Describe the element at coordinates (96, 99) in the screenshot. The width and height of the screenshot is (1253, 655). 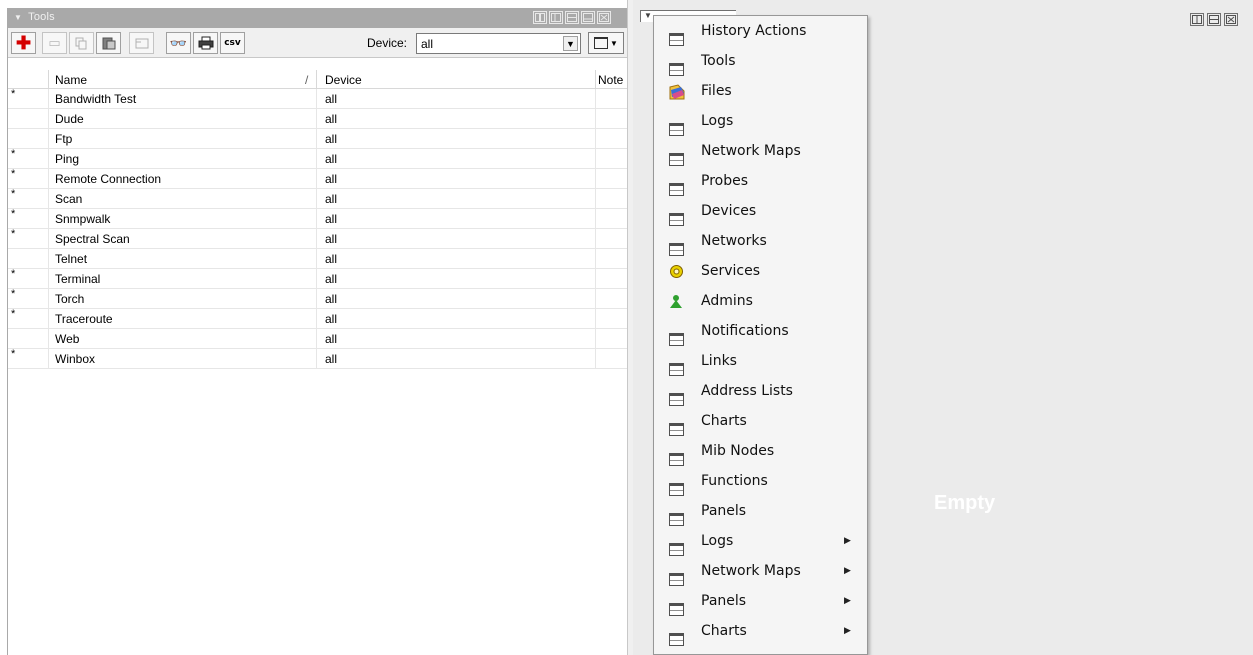
I see `cell-name: Bandwidth Test` at that location.